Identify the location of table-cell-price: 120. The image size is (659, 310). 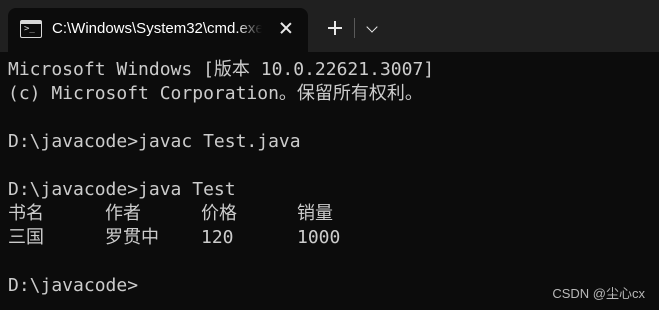
(217, 237).